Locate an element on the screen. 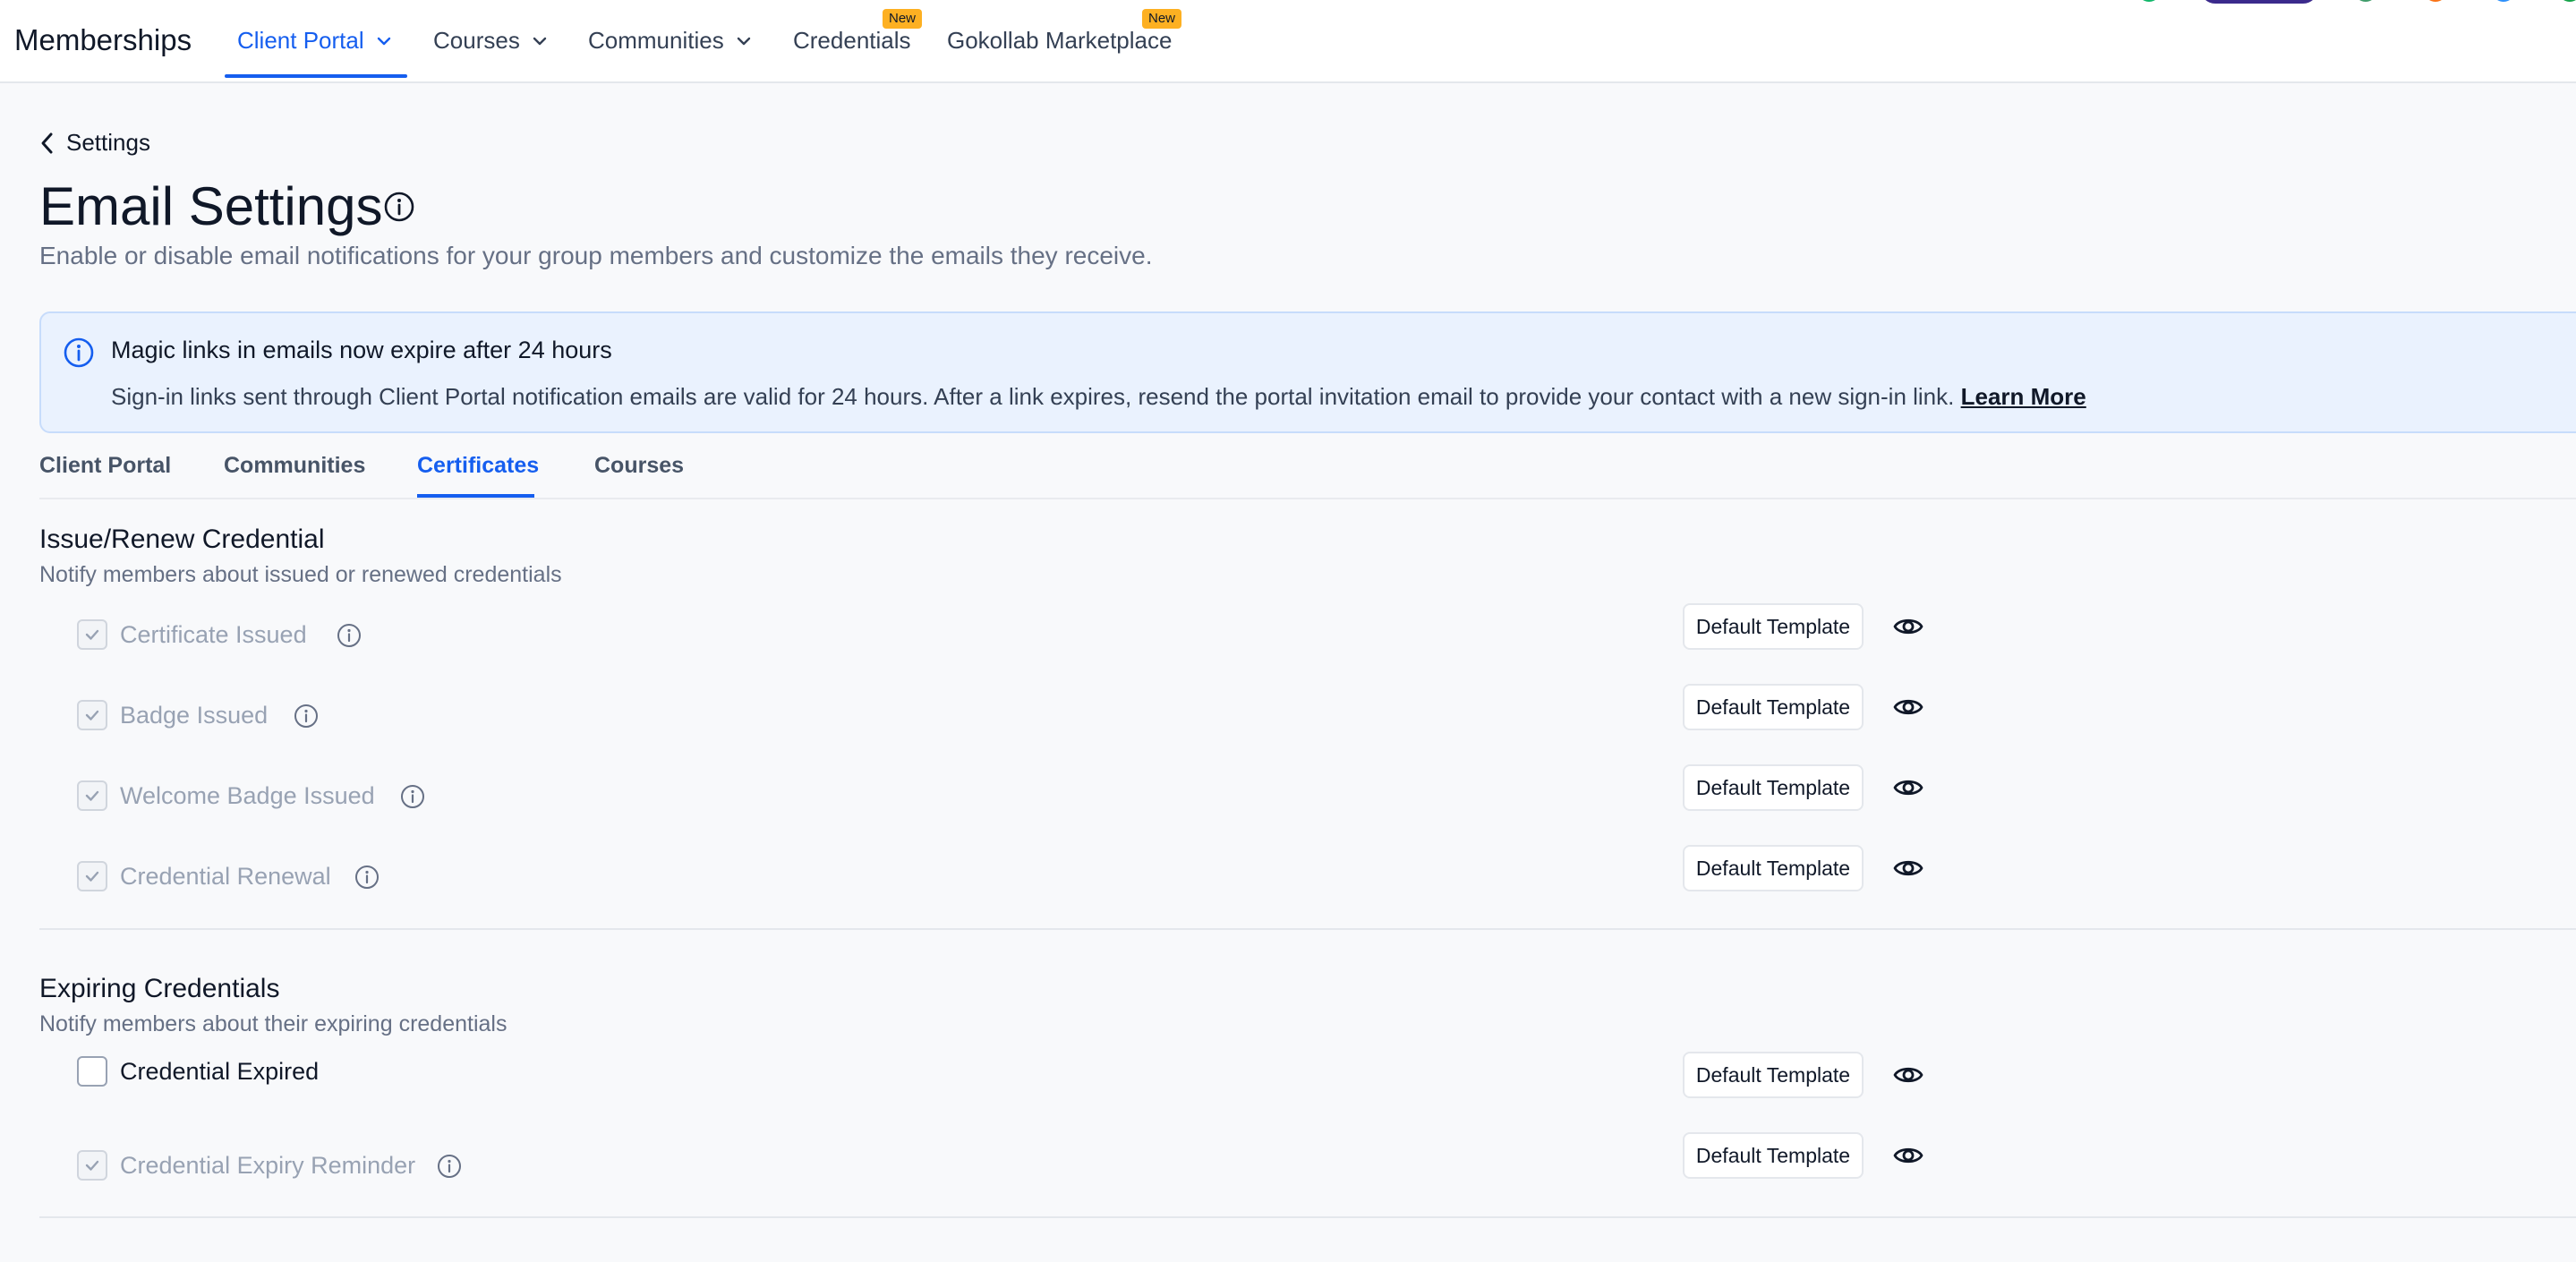  chevron-left-icon is located at coordinates (47, 142).